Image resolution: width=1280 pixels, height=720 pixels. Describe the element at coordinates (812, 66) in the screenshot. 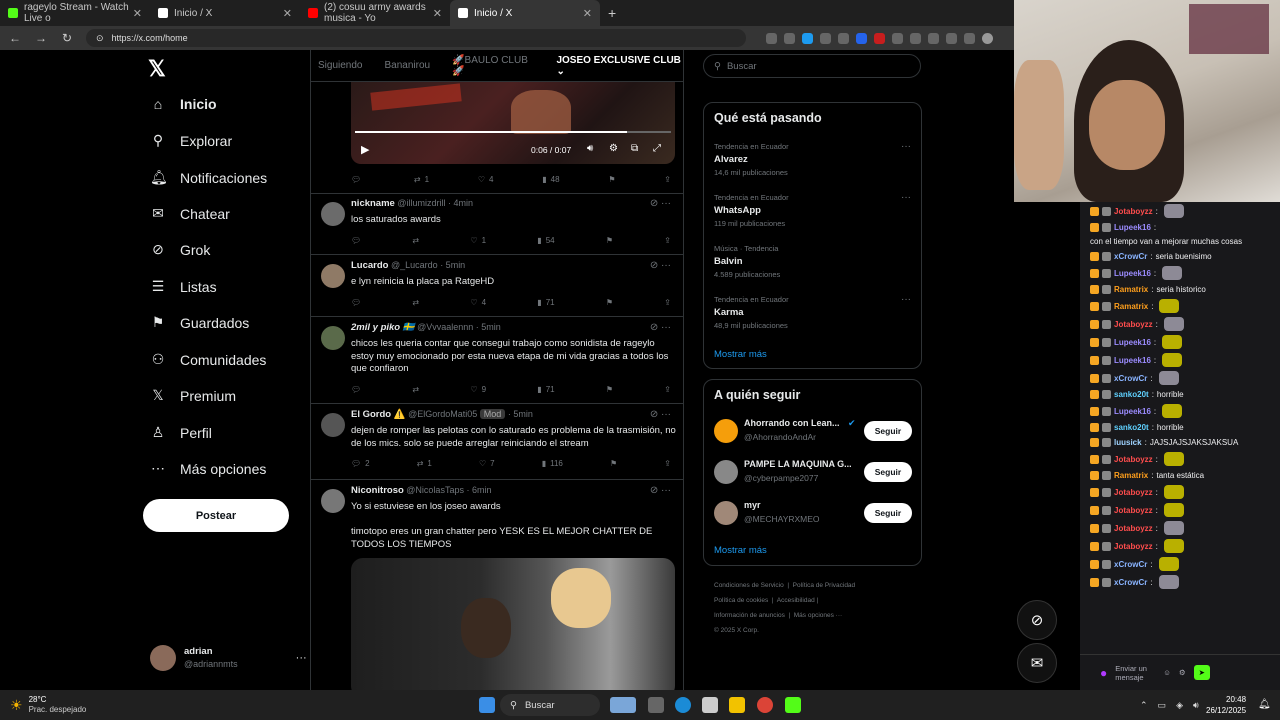

I see `search-input: ⚲ Buscar` at that location.